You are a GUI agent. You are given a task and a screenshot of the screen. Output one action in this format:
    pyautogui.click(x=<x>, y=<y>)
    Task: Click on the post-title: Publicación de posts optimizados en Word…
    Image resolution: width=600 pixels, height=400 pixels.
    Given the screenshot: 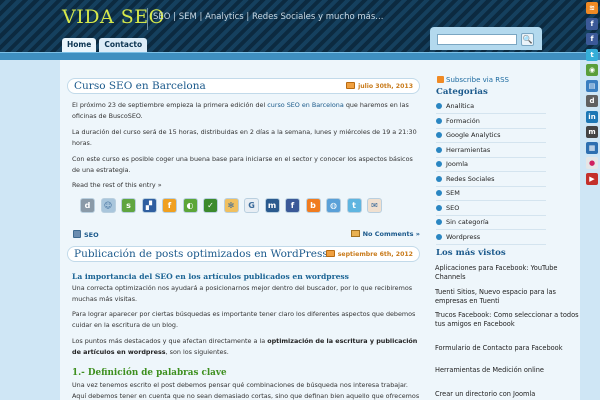 What is the action you would take?
    pyautogui.click(x=201, y=254)
    